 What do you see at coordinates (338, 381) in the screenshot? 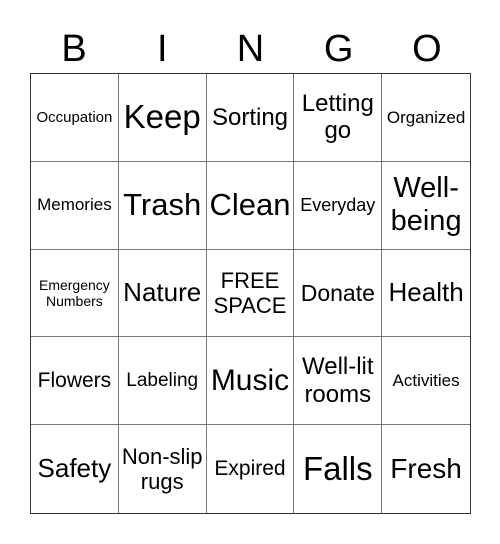
I see `bingo-cell: Well-lit rooms` at bounding box center [338, 381].